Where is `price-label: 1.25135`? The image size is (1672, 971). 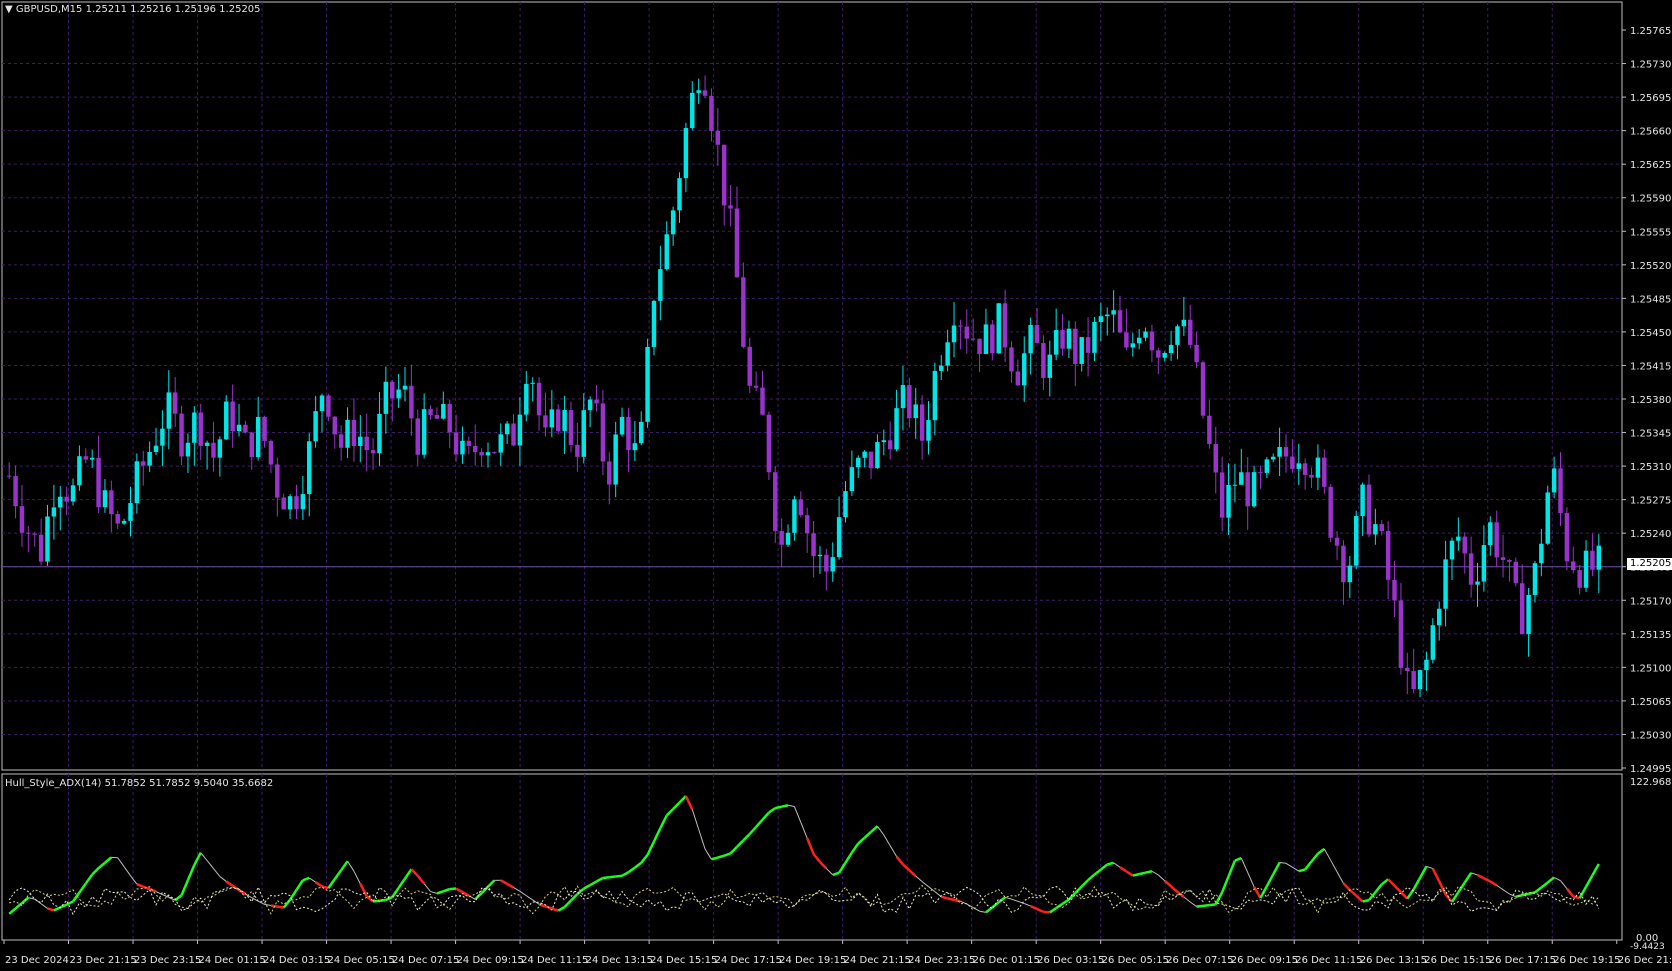 price-label: 1.25135 is located at coordinates (1650, 635).